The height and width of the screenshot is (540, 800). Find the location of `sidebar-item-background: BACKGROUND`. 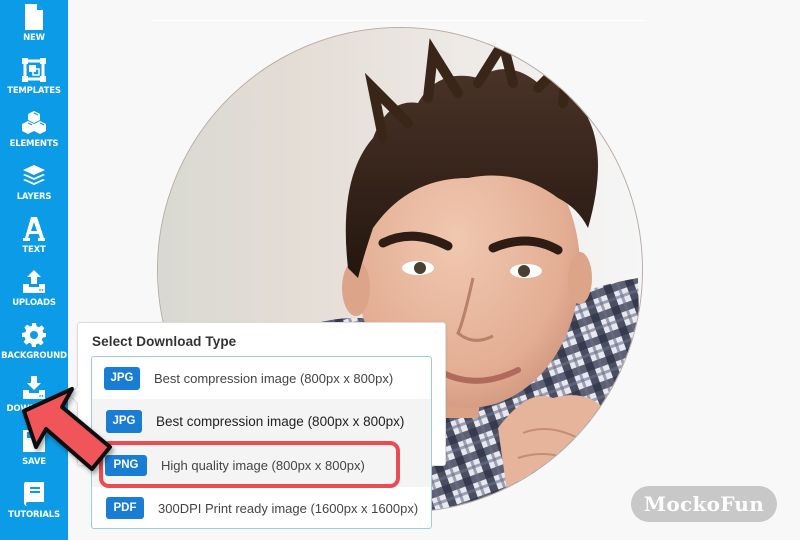

sidebar-item-background: BACKGROUND is located at coordinates (34, 346).